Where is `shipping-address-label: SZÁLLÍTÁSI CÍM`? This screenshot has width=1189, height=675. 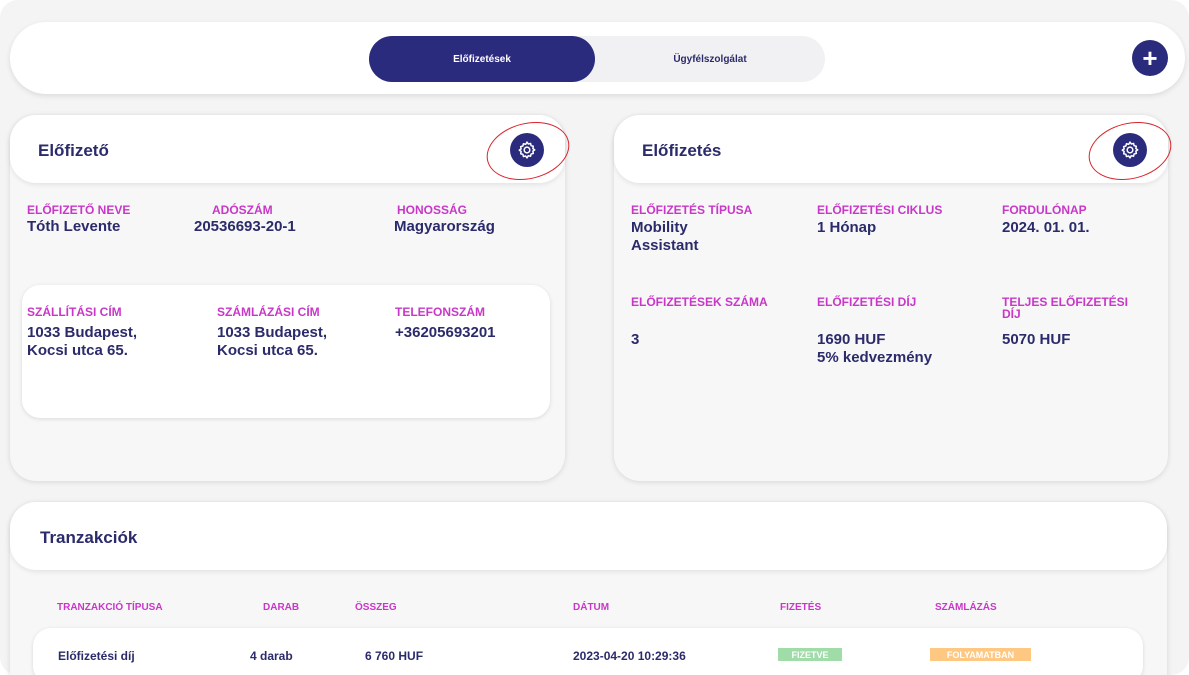
shipping-address-label: SZÁLLÍTÁSI CÍM is located at coordinates (74, 312).